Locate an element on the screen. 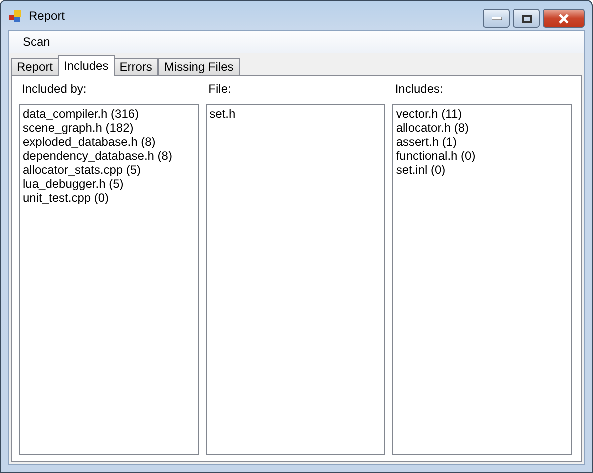 The width and height of the screenshot is (593, 473). list-item: dependency_database.h (8) is located at coordinates (109, 156).